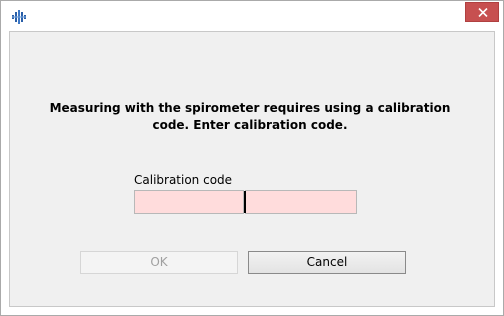 The image size is (504, 316). What do you see at coordinates (252, 16) in the screenshot?
I see `title-bar` at bounding box center [252, 16].